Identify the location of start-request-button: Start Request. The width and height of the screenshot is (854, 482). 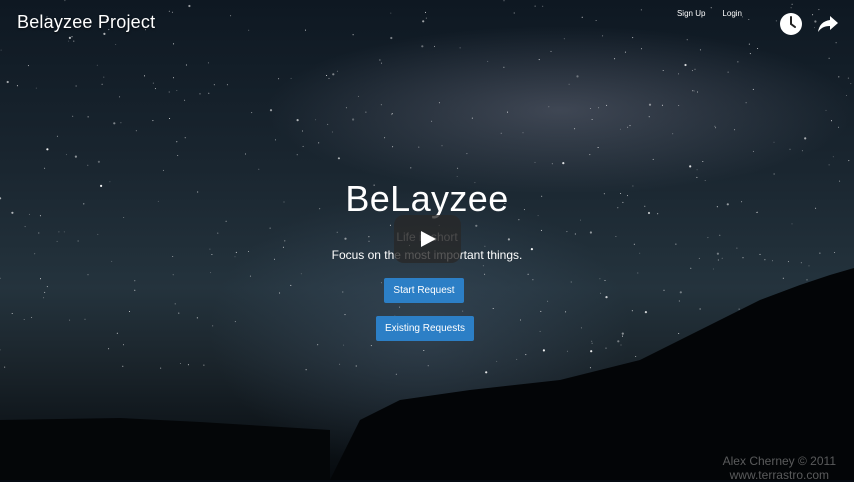
(424, 290).